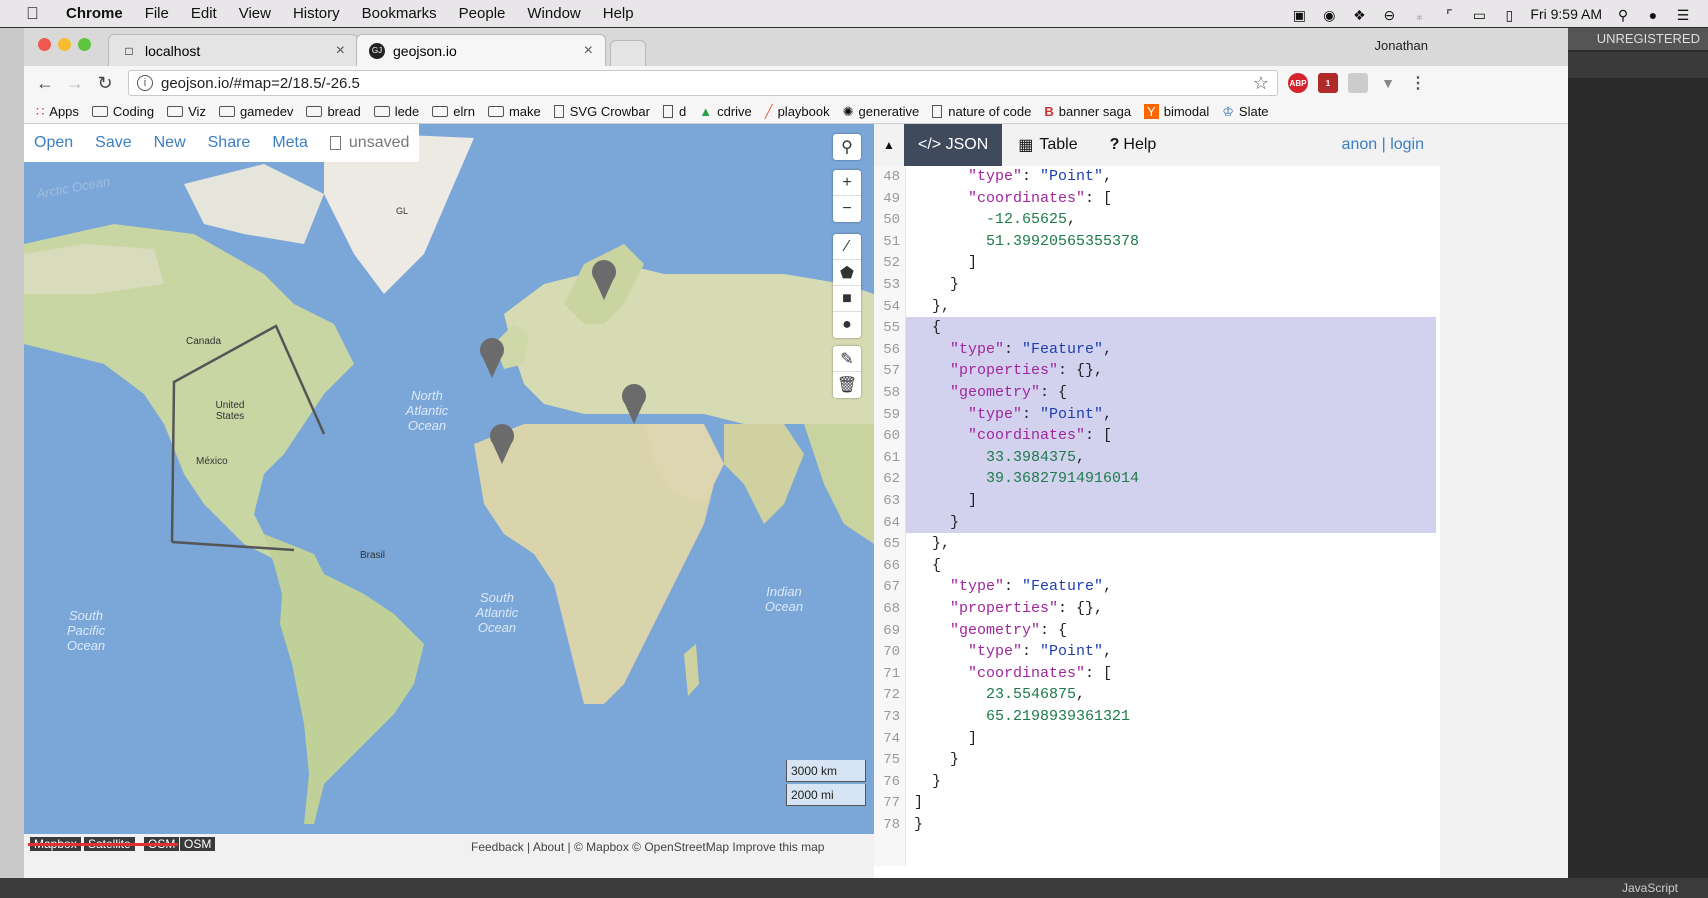  Describe the element at coordinates (105, 83) in the screenshot. I see `reload-icon: ↻` at that location.